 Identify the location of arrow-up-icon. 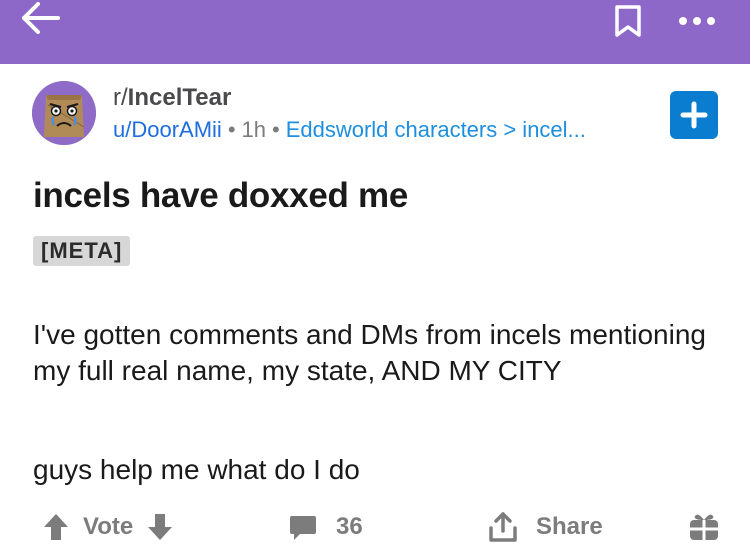
(56, 527).